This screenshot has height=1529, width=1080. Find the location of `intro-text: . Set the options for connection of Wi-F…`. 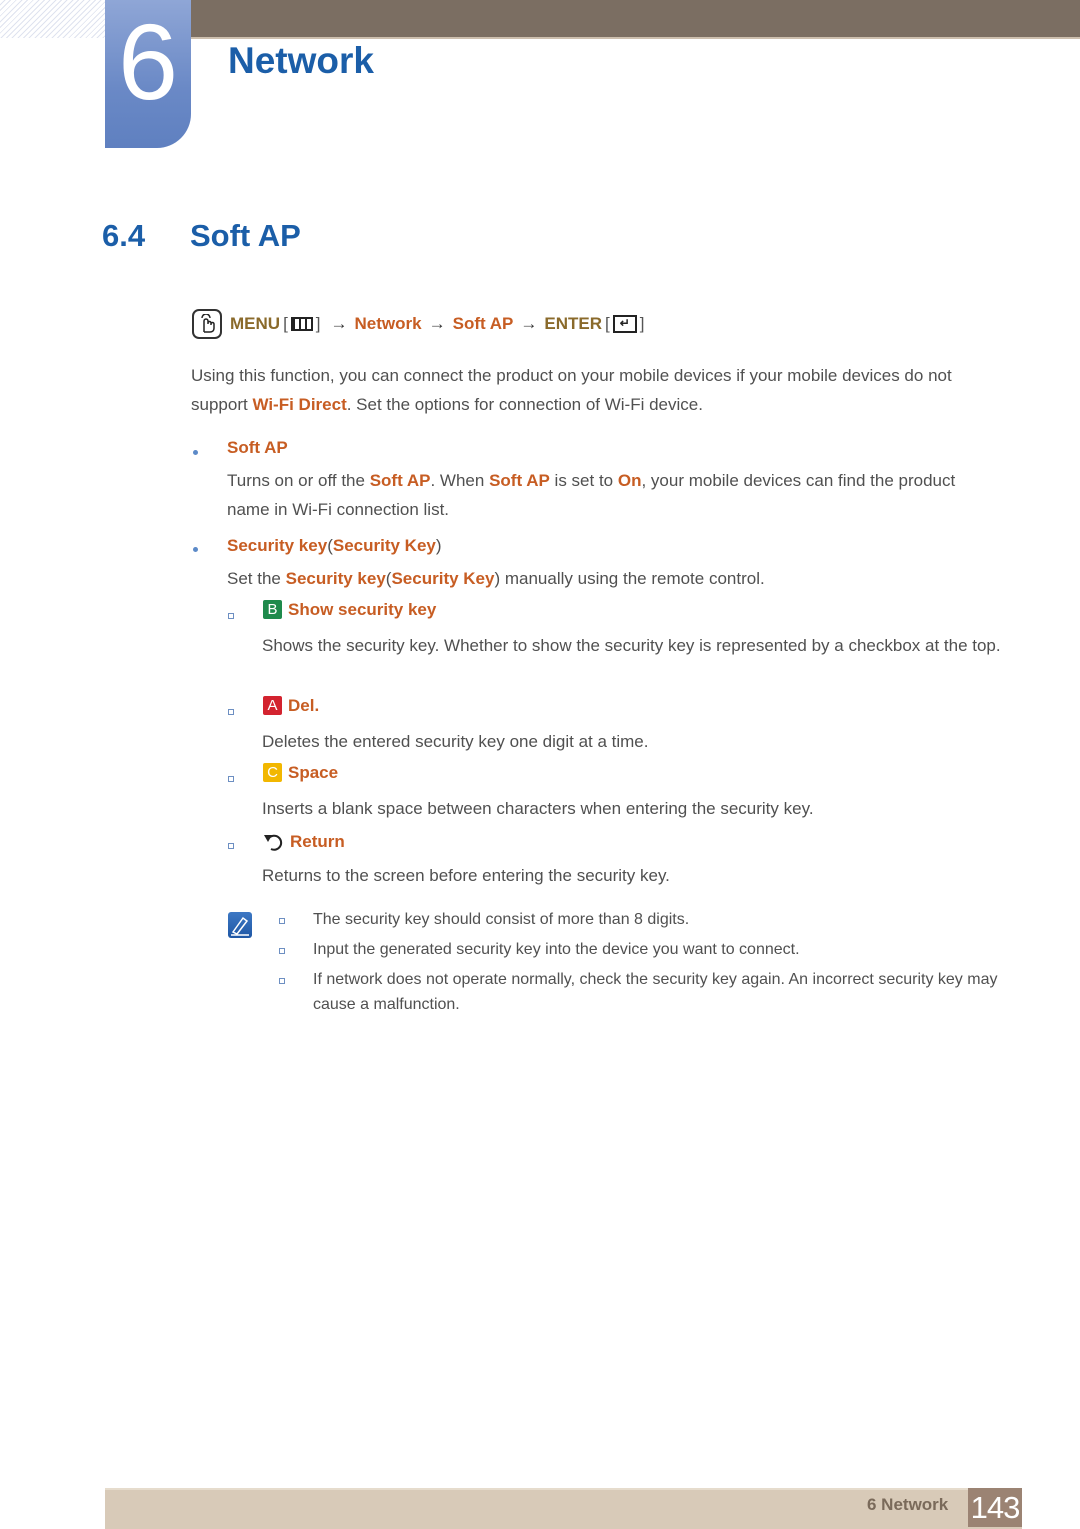

intro-text: . Set the options for connection of Wi-F… is located at coordinates (524, 404).